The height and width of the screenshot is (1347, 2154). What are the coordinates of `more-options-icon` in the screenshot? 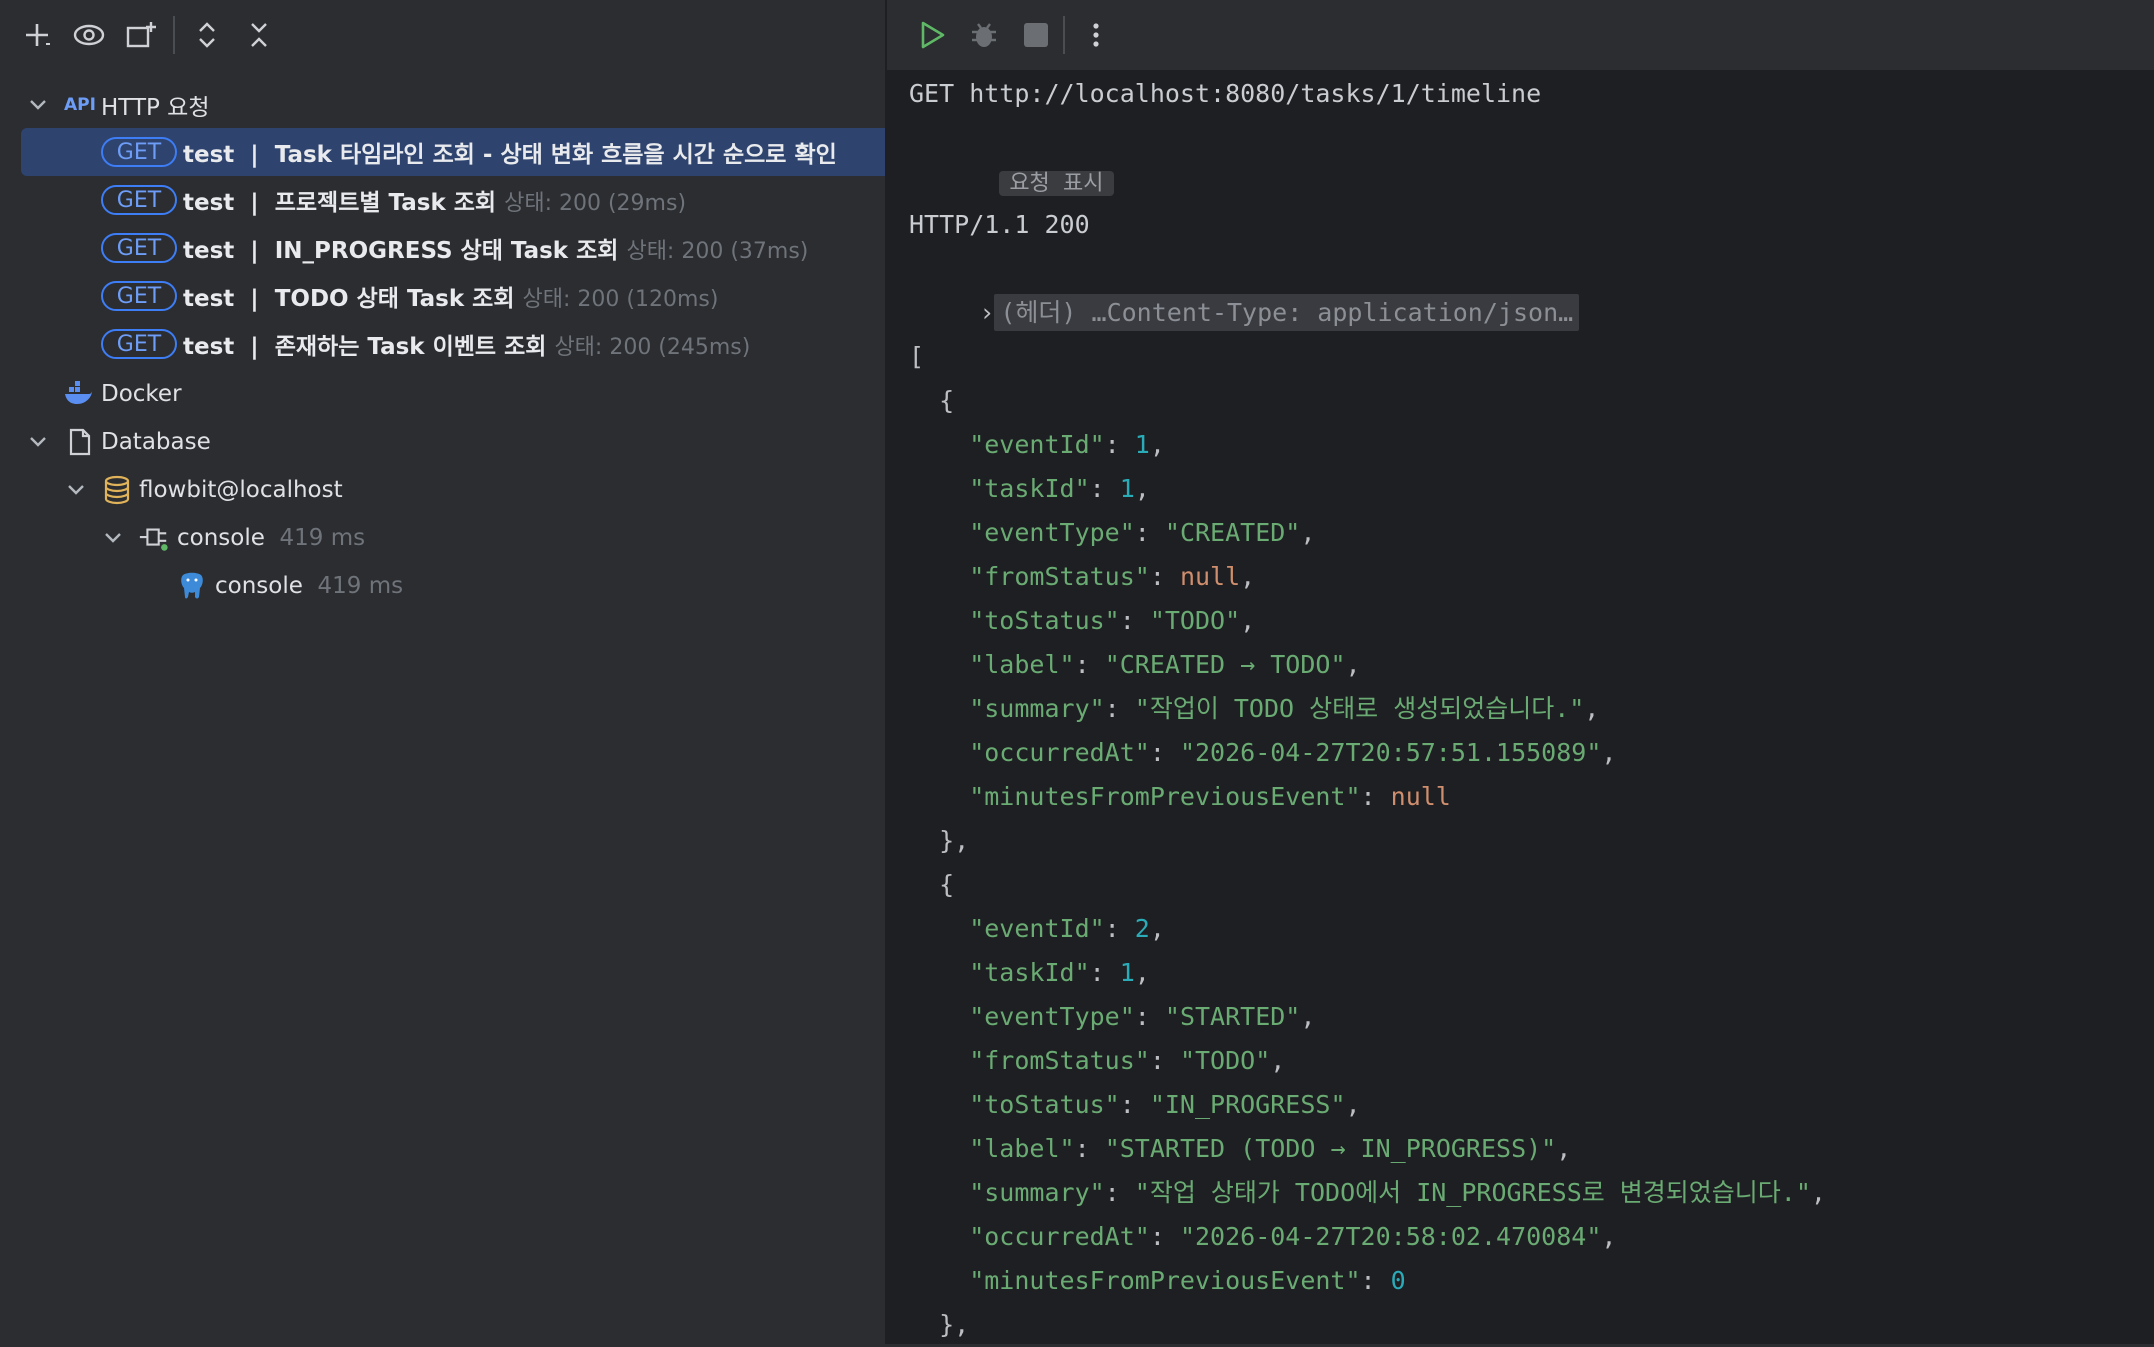 It's located at (1096, 35).